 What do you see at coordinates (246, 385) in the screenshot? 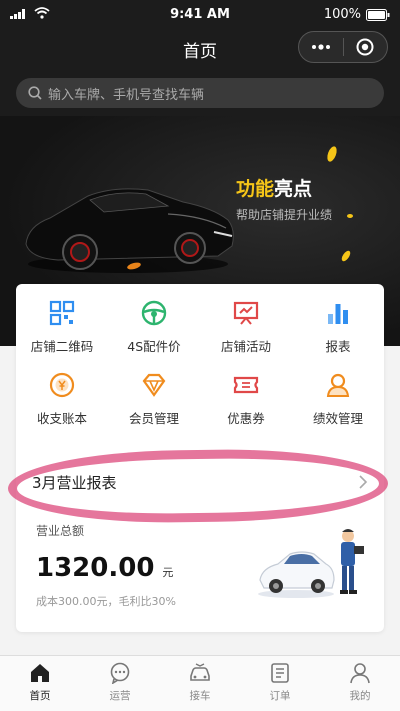
I see `ticket-icon` at bounding box center [246, 385].